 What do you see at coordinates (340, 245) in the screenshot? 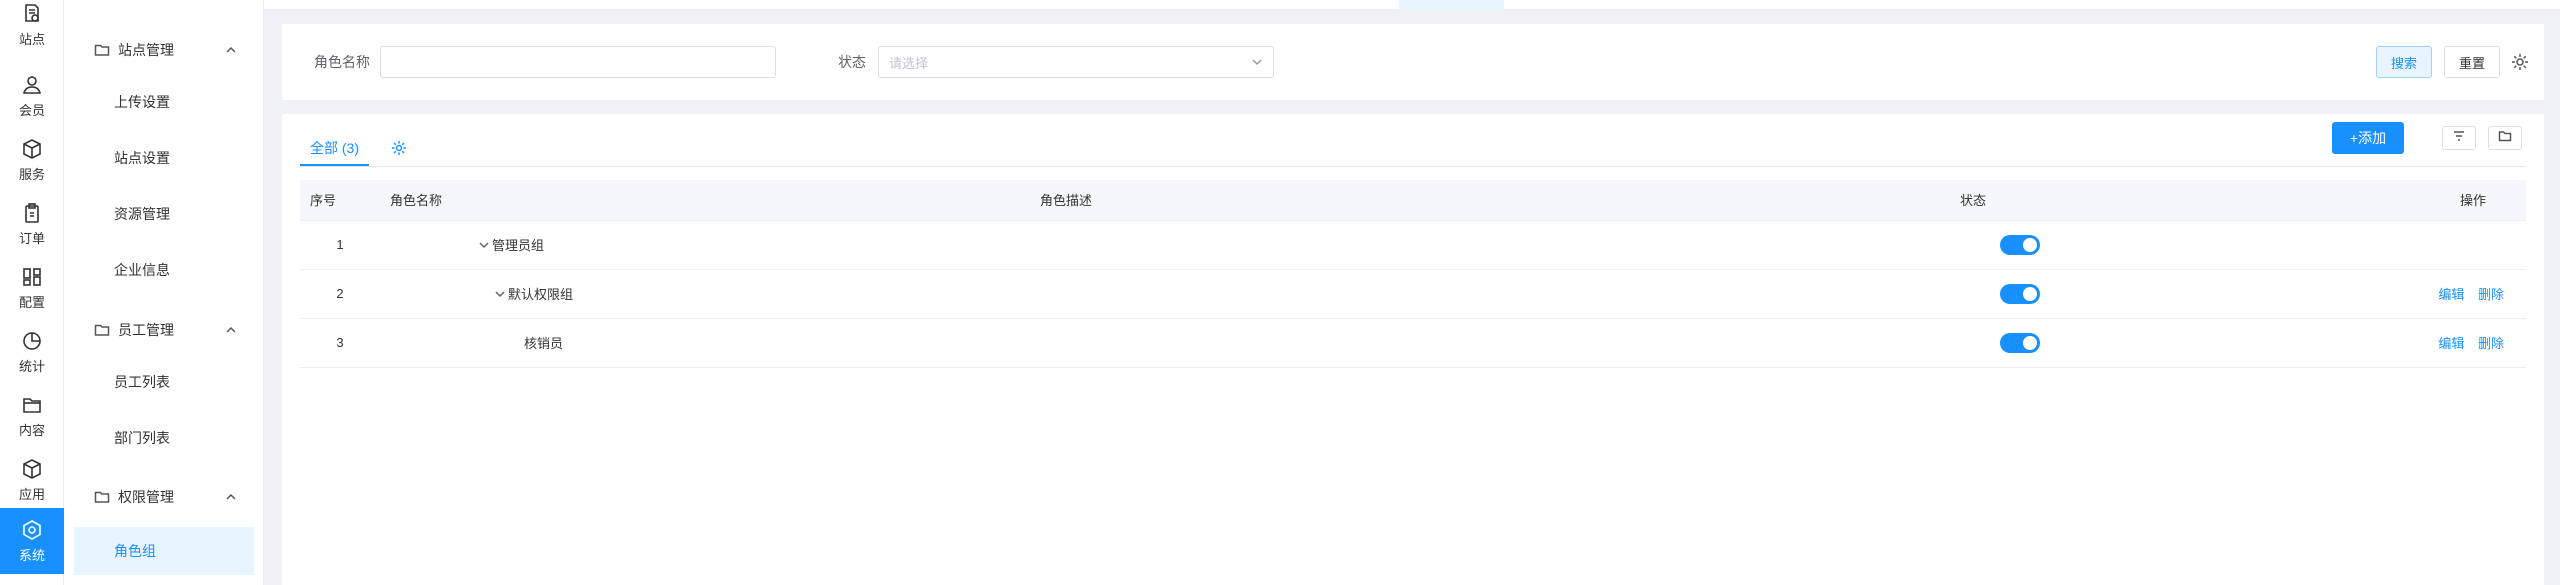
I see `row-index: 1` at bounding box center [340, 245].